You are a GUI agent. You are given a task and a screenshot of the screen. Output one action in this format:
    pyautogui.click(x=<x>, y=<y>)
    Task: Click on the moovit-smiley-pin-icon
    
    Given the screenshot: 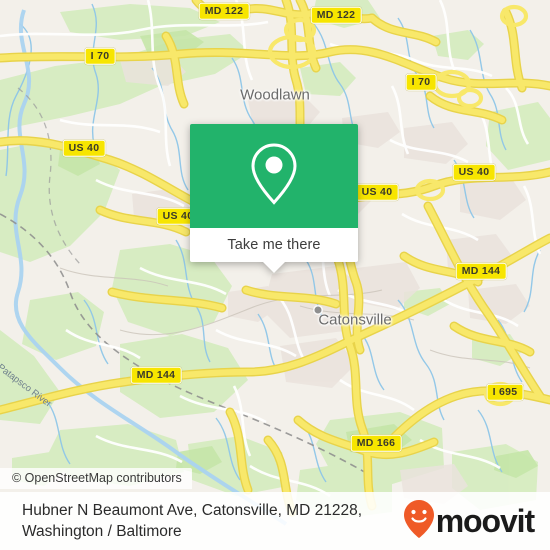 What is the action you would take?
    pyautogui.click(x=419, y=521)
    